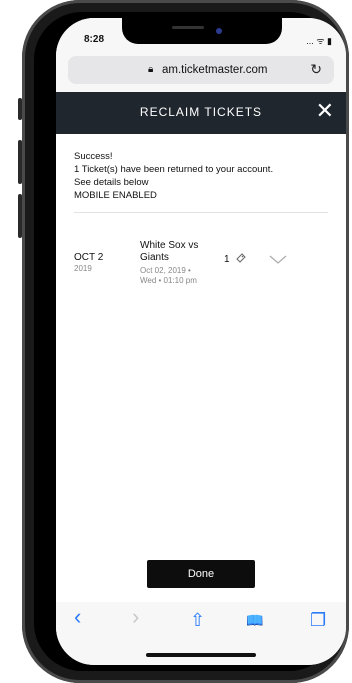 The image size is (352, 683). What do you see at coordinates (188, 27) in the screenshot?
I see `speaker` at bounding box center [188, 27].